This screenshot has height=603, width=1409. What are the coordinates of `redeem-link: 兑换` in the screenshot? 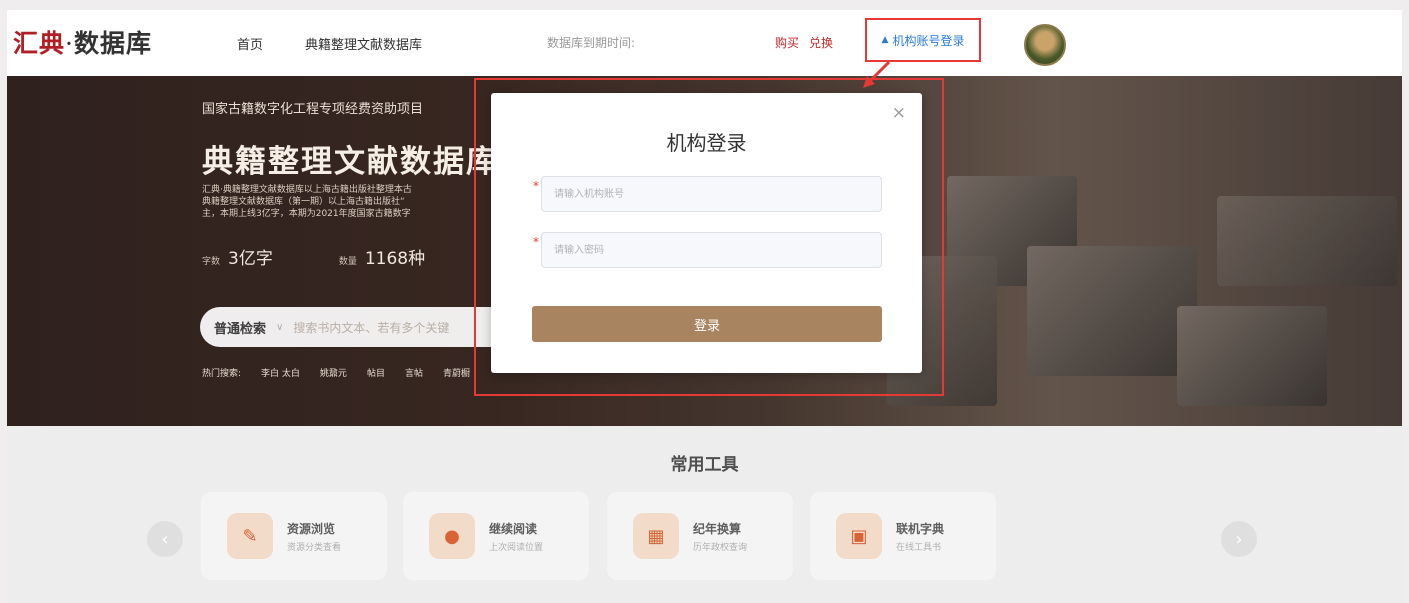 It's located at (821, 42).